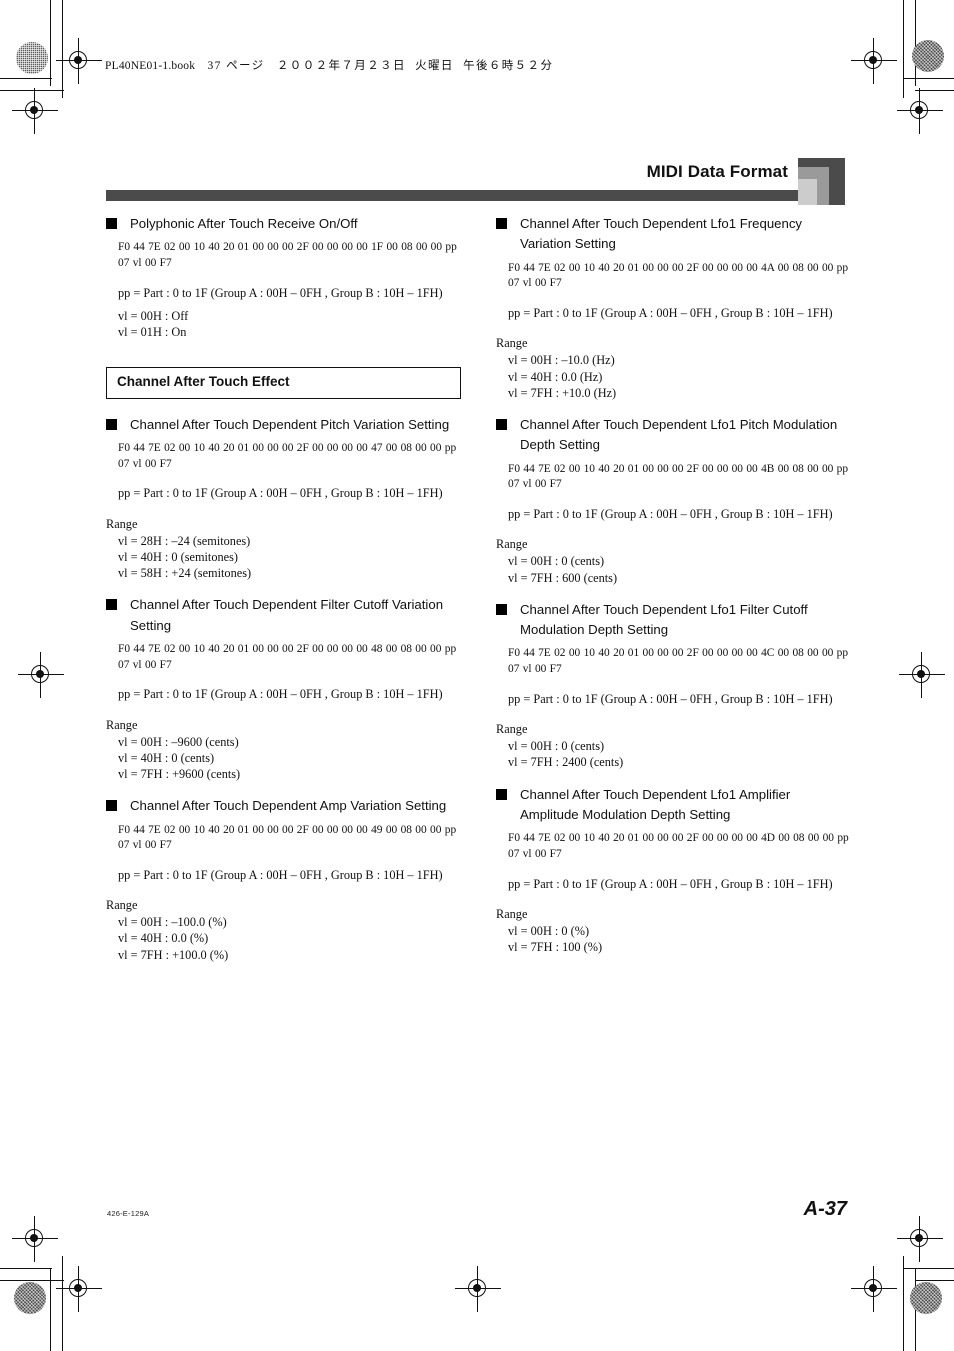 The image size is (954, 1351). Describe the element at coordinates (920, 1239) in the screenshot. I see `registration-mark-bottom-right-upper` at that location.